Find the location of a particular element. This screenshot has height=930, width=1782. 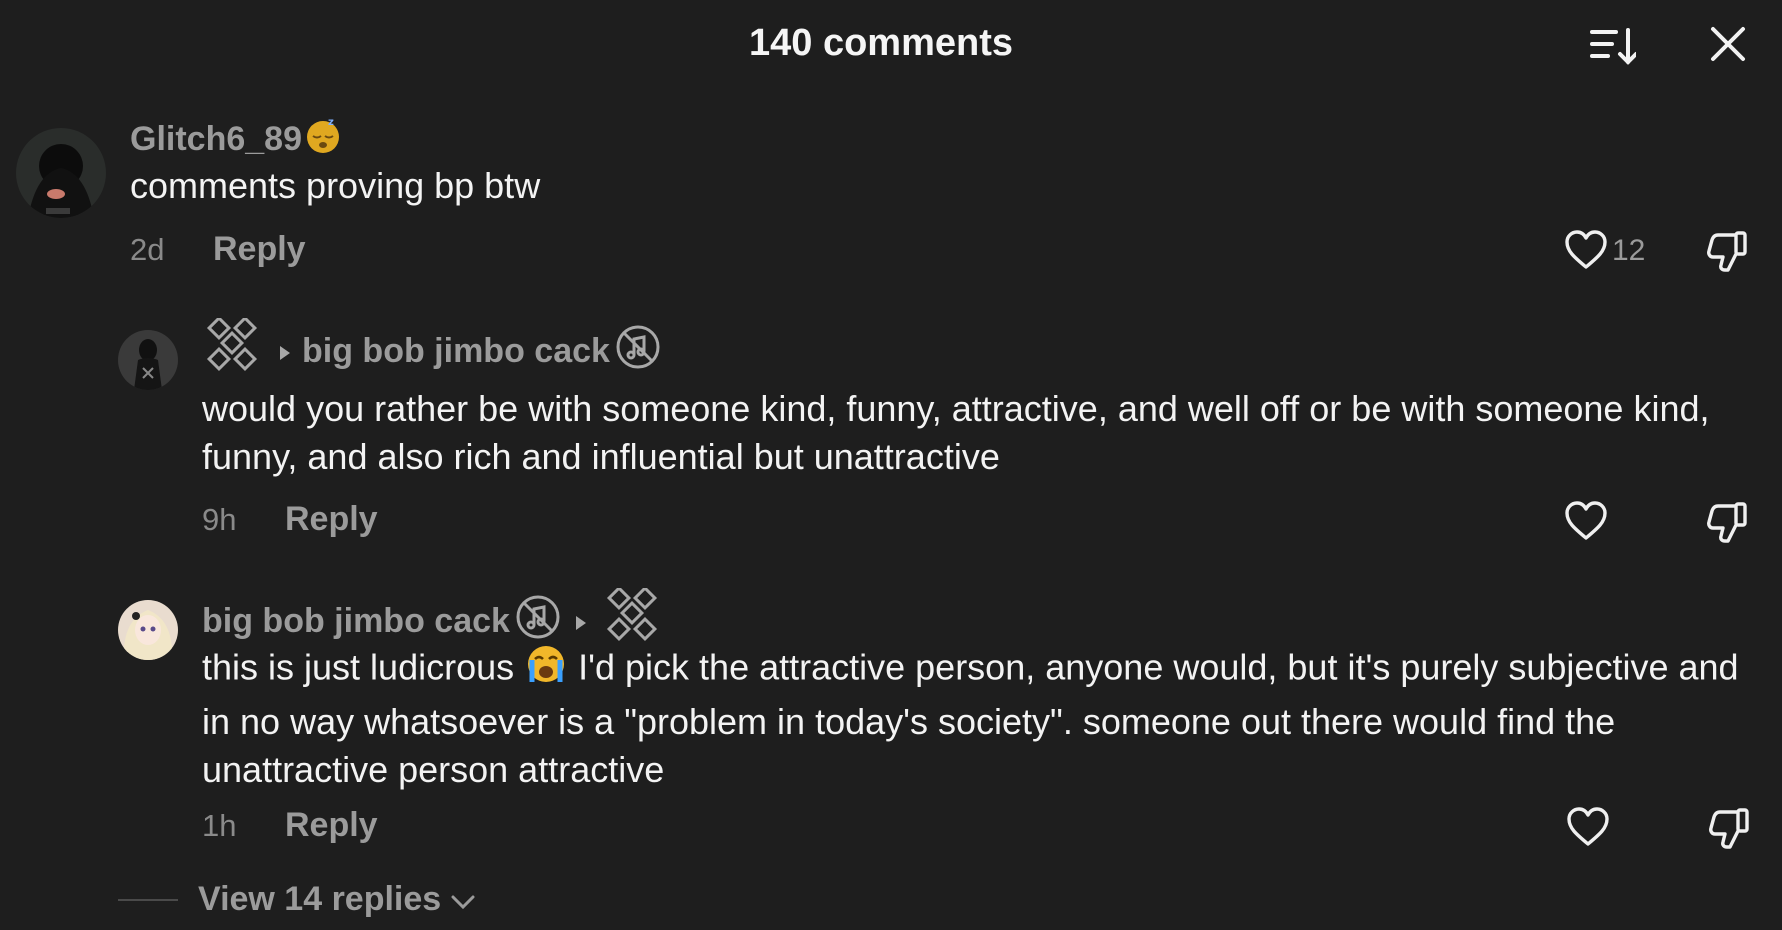

comment-text-part: this is just ludicrous is located at coordinates (363, 667).